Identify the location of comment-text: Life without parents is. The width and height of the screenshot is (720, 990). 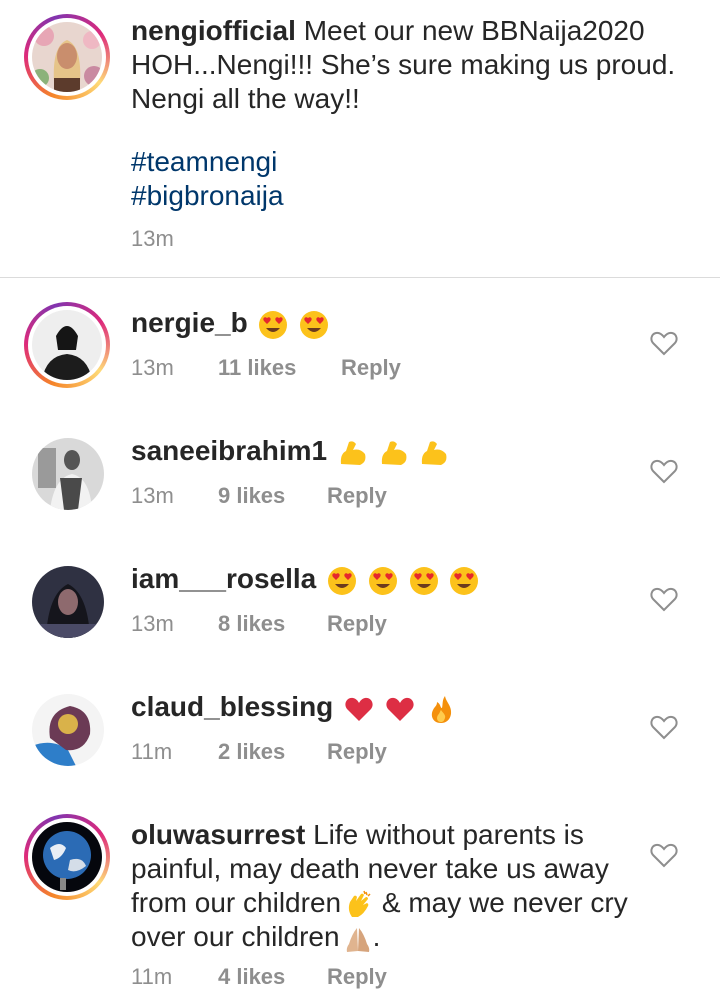
(448, 834).